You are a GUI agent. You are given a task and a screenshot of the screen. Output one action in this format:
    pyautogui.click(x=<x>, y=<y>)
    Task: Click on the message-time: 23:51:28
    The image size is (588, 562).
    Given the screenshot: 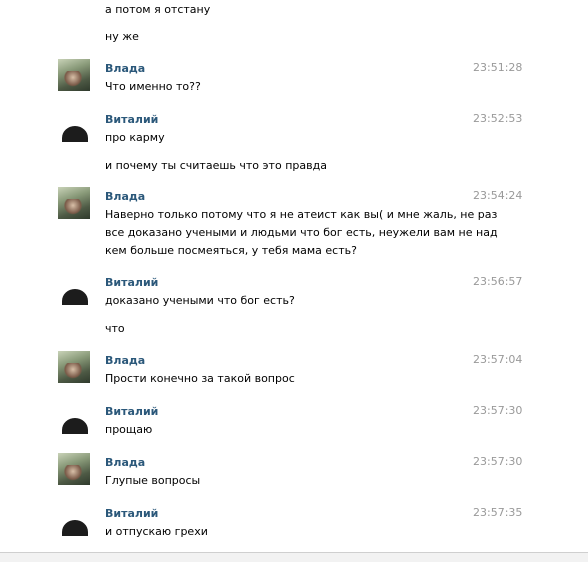 What is the action you would take?
    pyautogui.click(x=498, y=67)
    